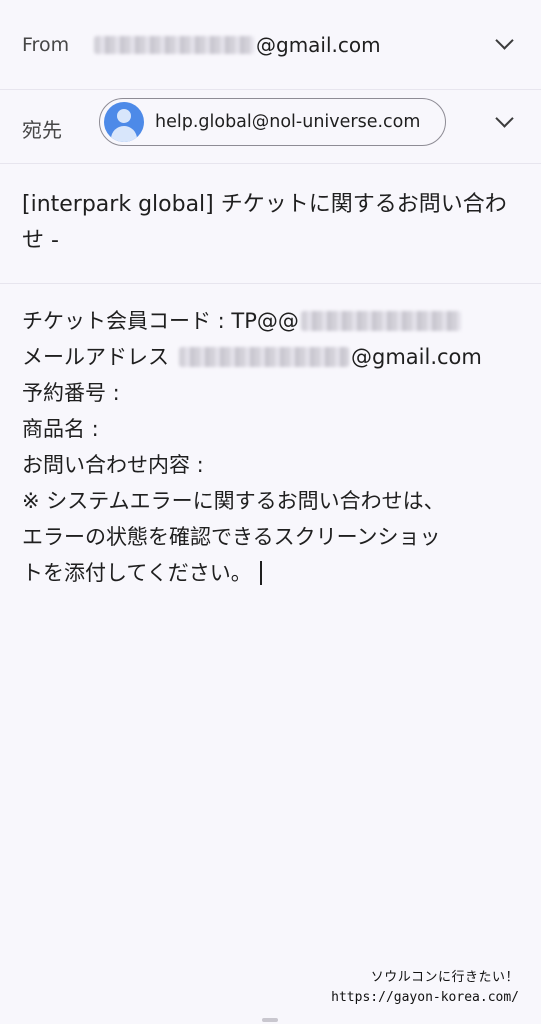  What do you see at coordinates (318, 45) in the screenshot?
I see `from-email-domain: @gmail.com` at bounding box center [318, 45].